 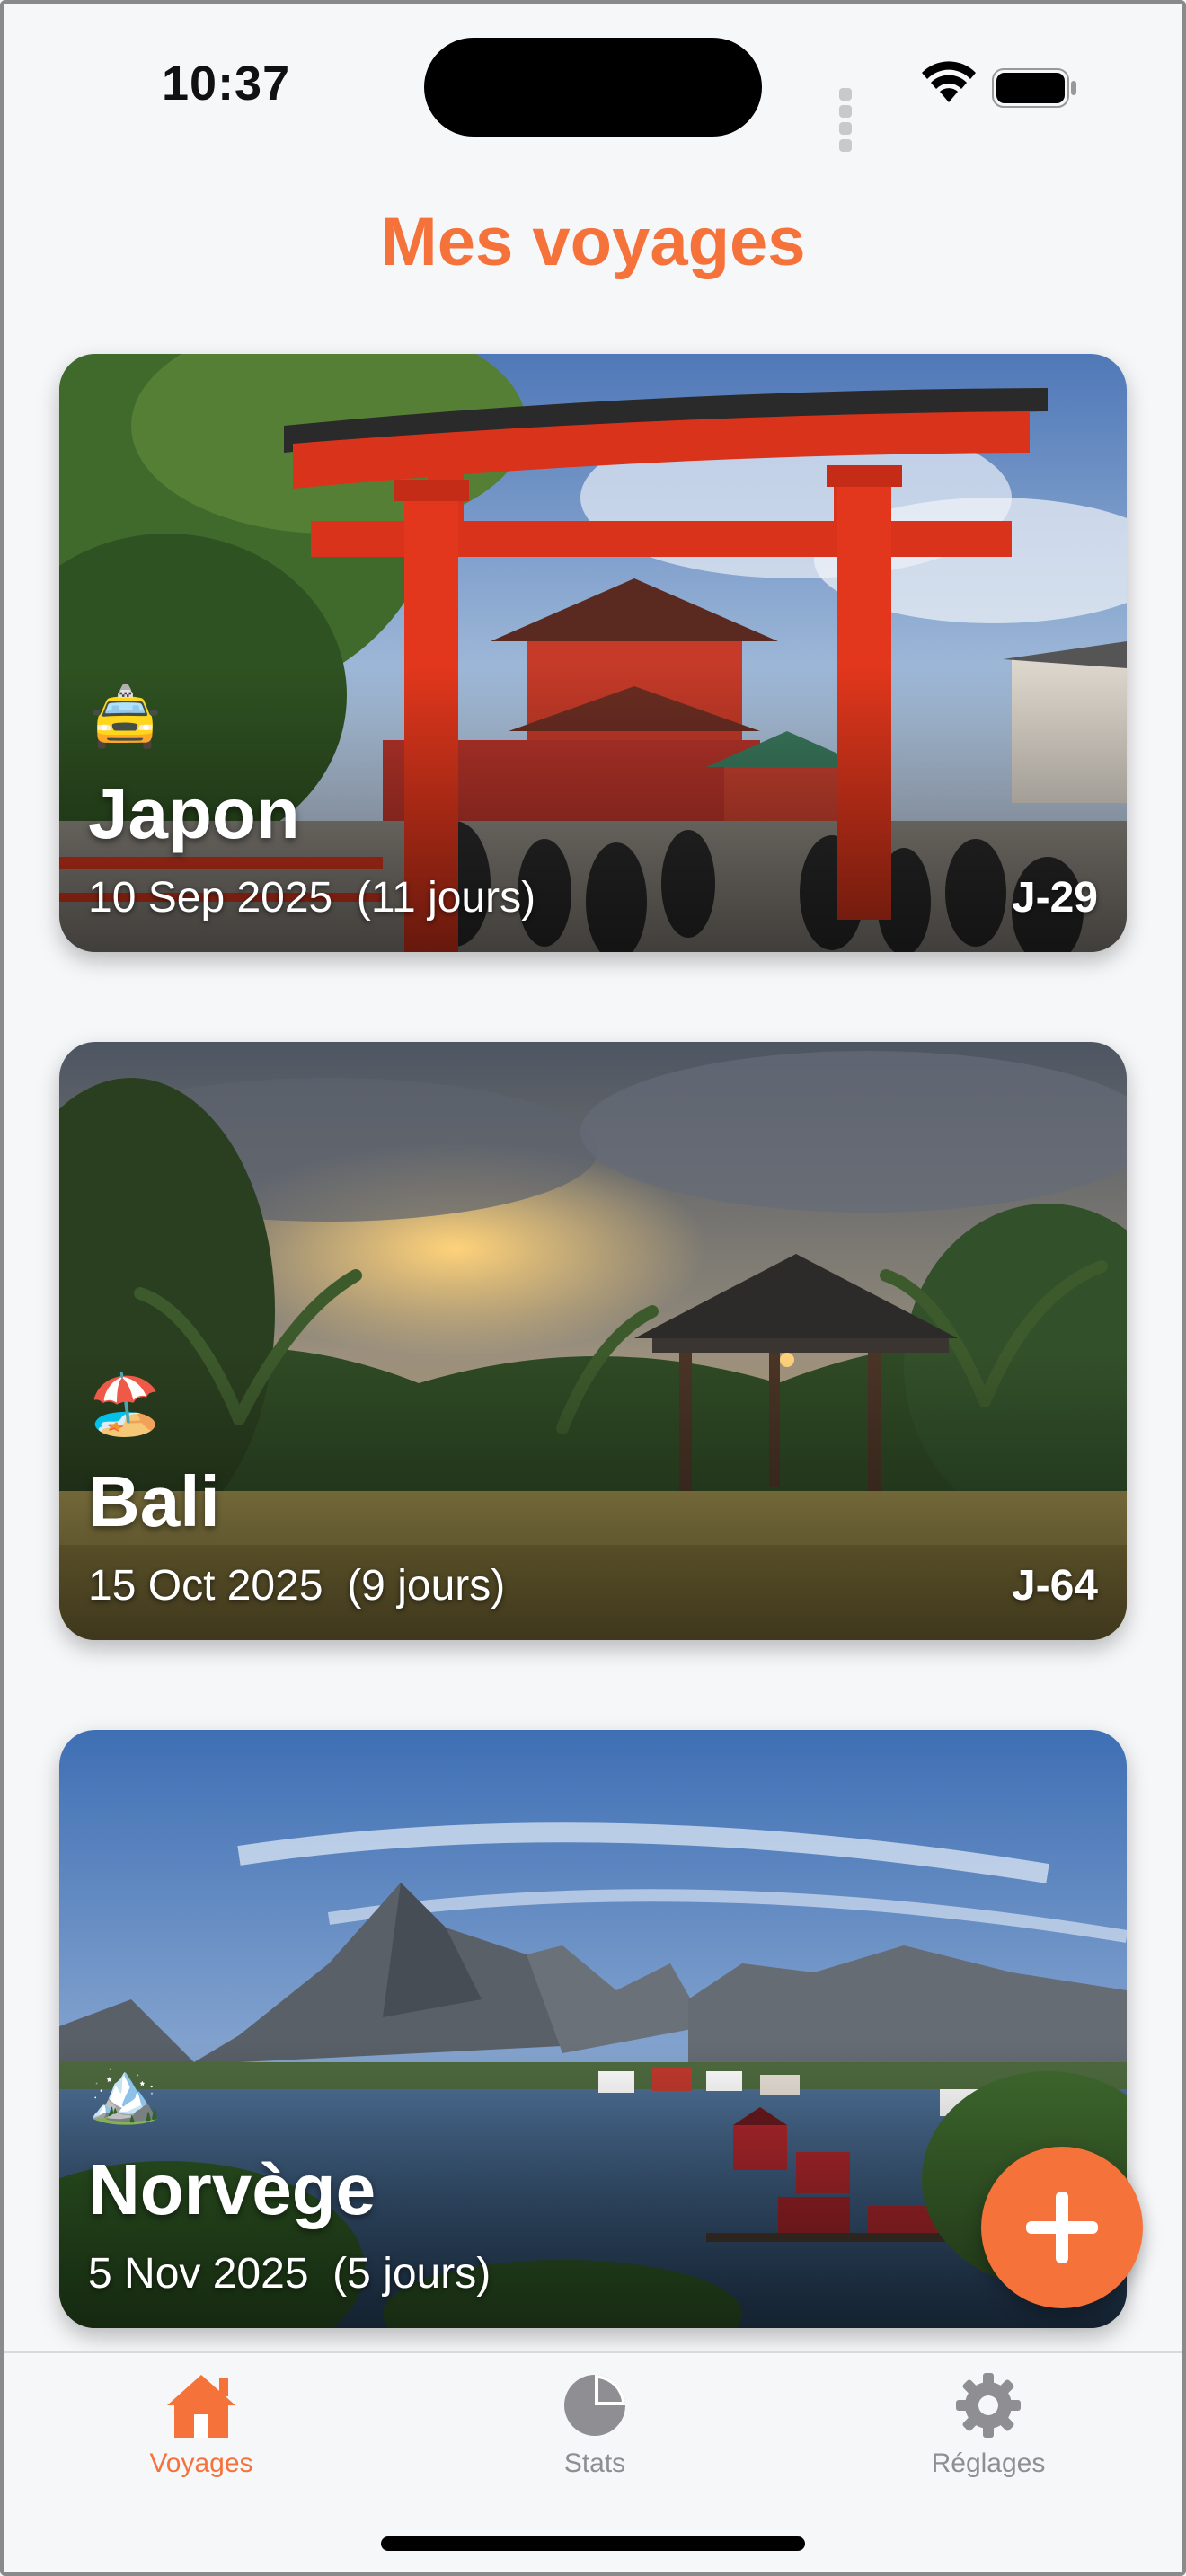 What do you see at coordinates (594, 2463) in the screenshot?
I see `tab-label: Stats` at bounding box center [594, 2463].